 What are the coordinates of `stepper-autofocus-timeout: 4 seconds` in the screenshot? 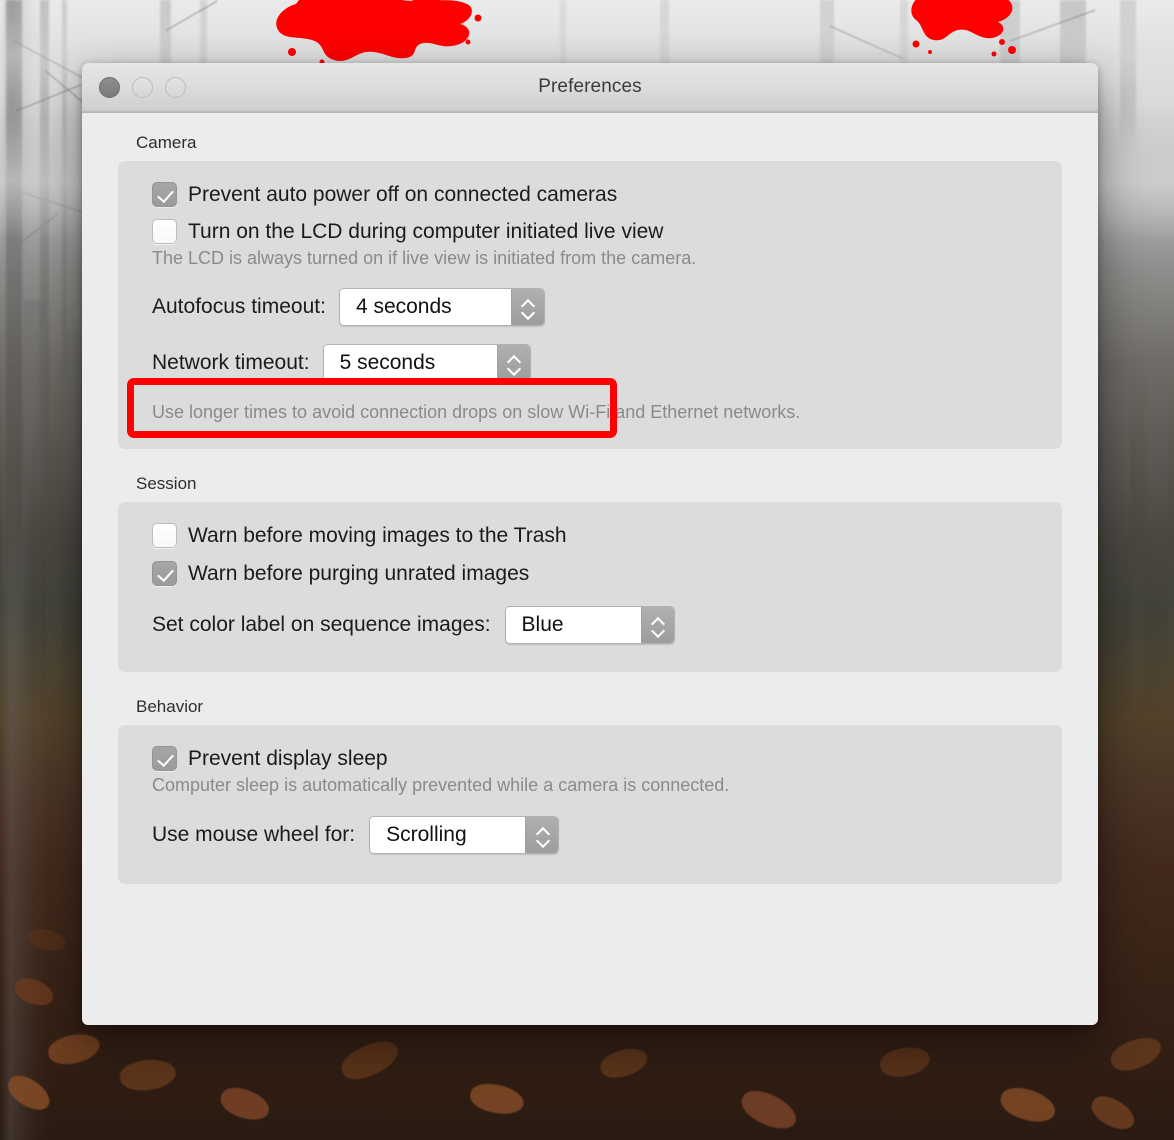 It's located at (441, 307).